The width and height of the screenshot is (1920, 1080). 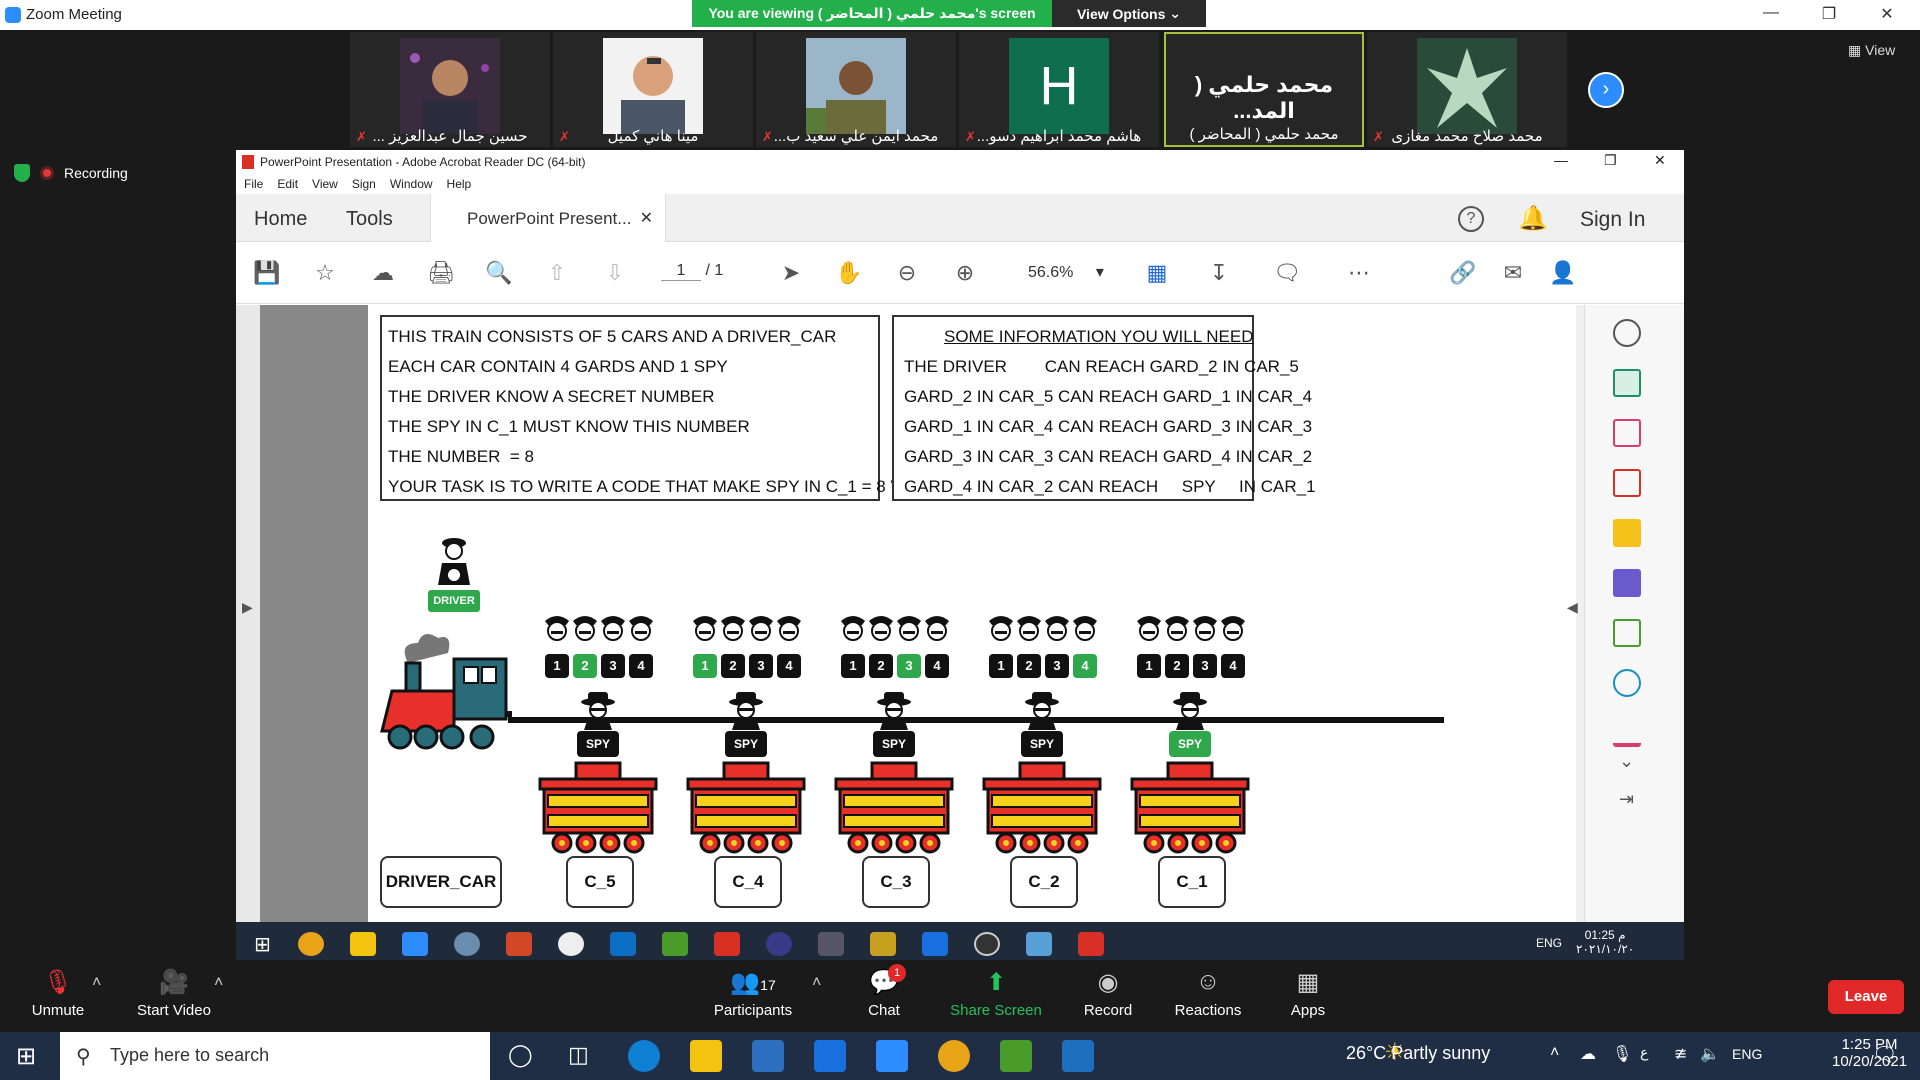 What do you see at coordinates (1627, 733) in the screenshot?
I see `fill-sign-icon` at bounding box center [1627, 733].